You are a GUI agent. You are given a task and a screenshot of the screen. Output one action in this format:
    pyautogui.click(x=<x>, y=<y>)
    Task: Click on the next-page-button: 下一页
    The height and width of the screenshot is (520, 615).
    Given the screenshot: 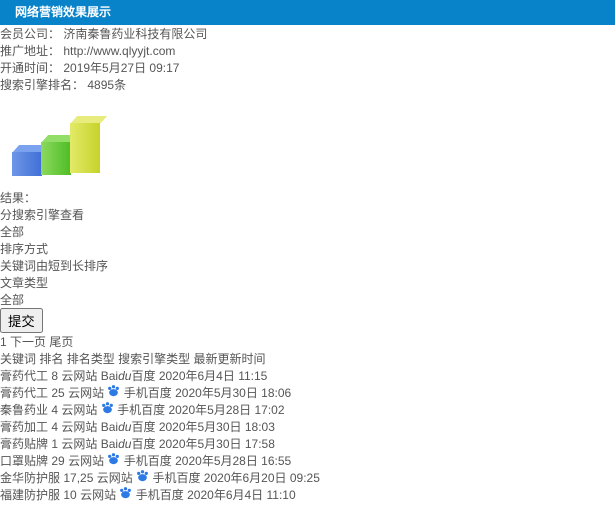 What is the action you would take?
    pyautogui.click(x=28, y=342)
    